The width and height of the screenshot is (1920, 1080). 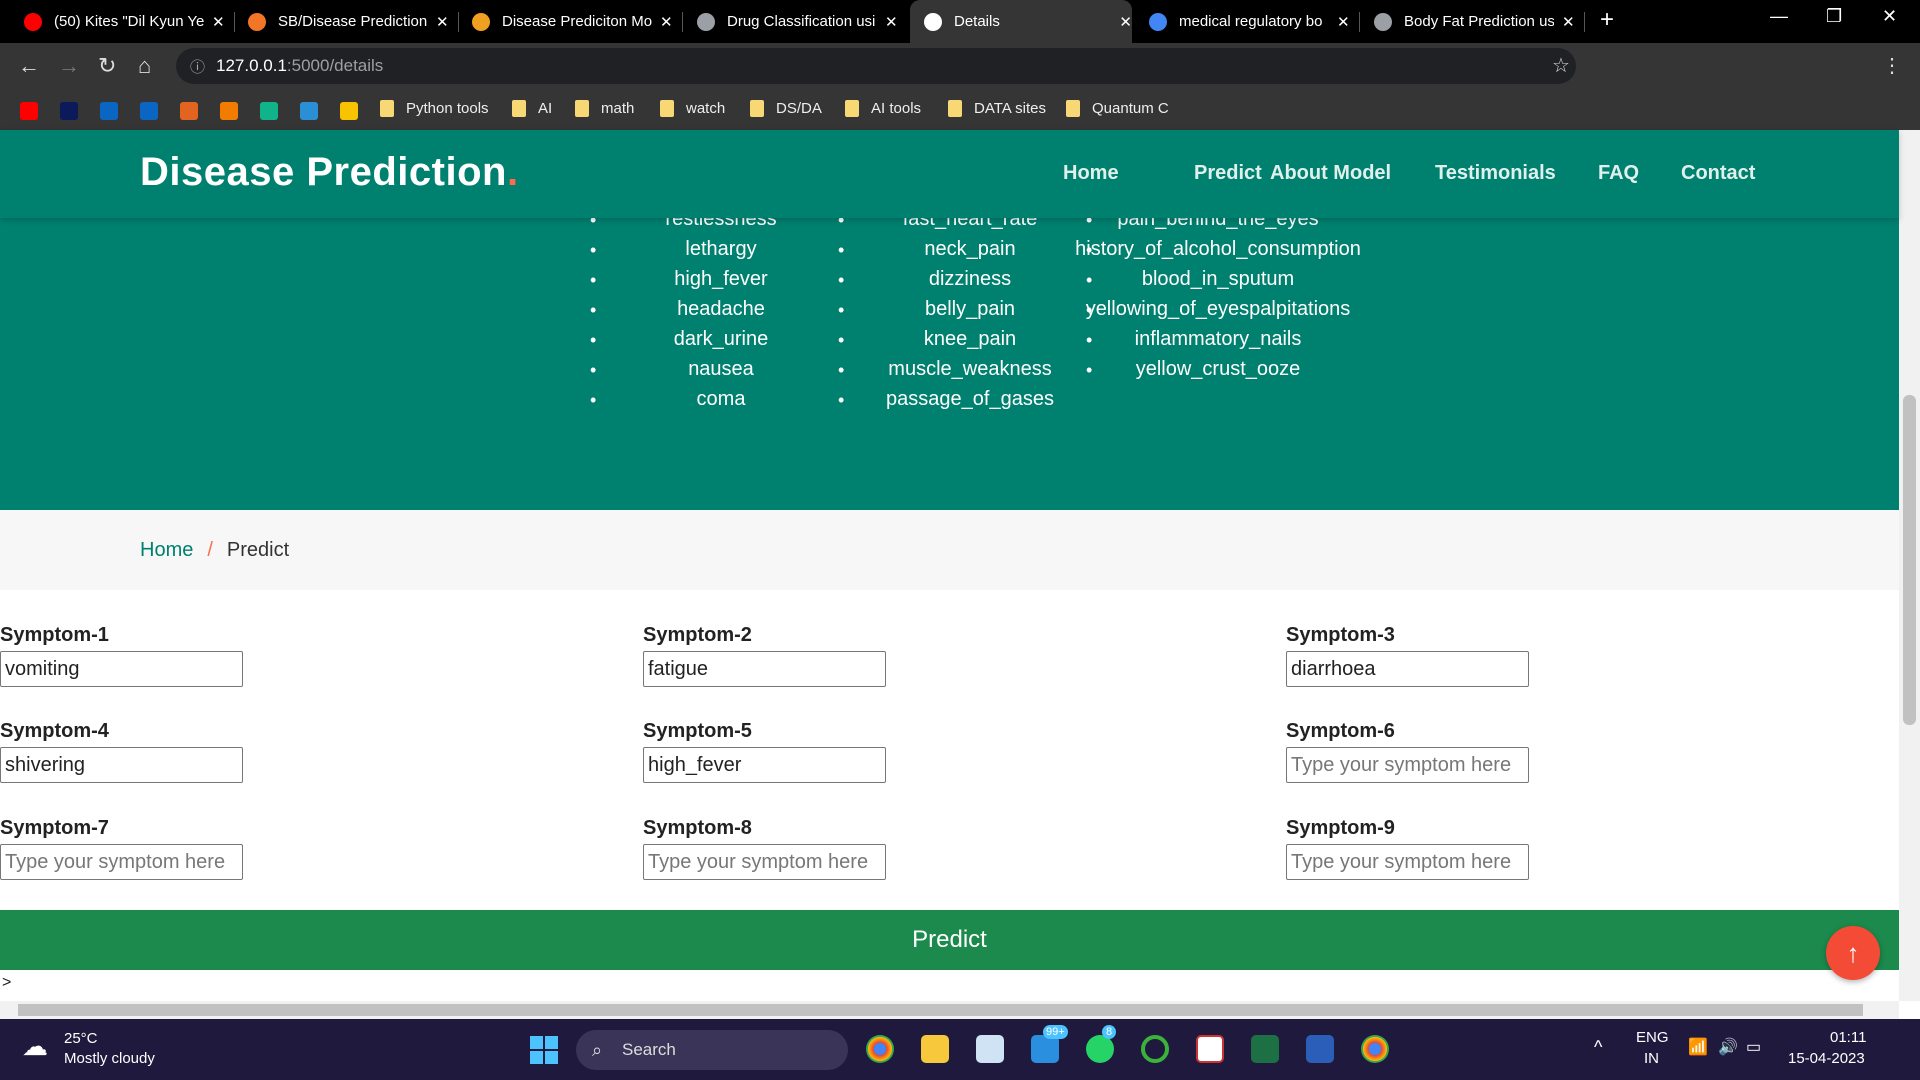 I want to click on horizontal-scrollbar, so click(x=949, y=1010).